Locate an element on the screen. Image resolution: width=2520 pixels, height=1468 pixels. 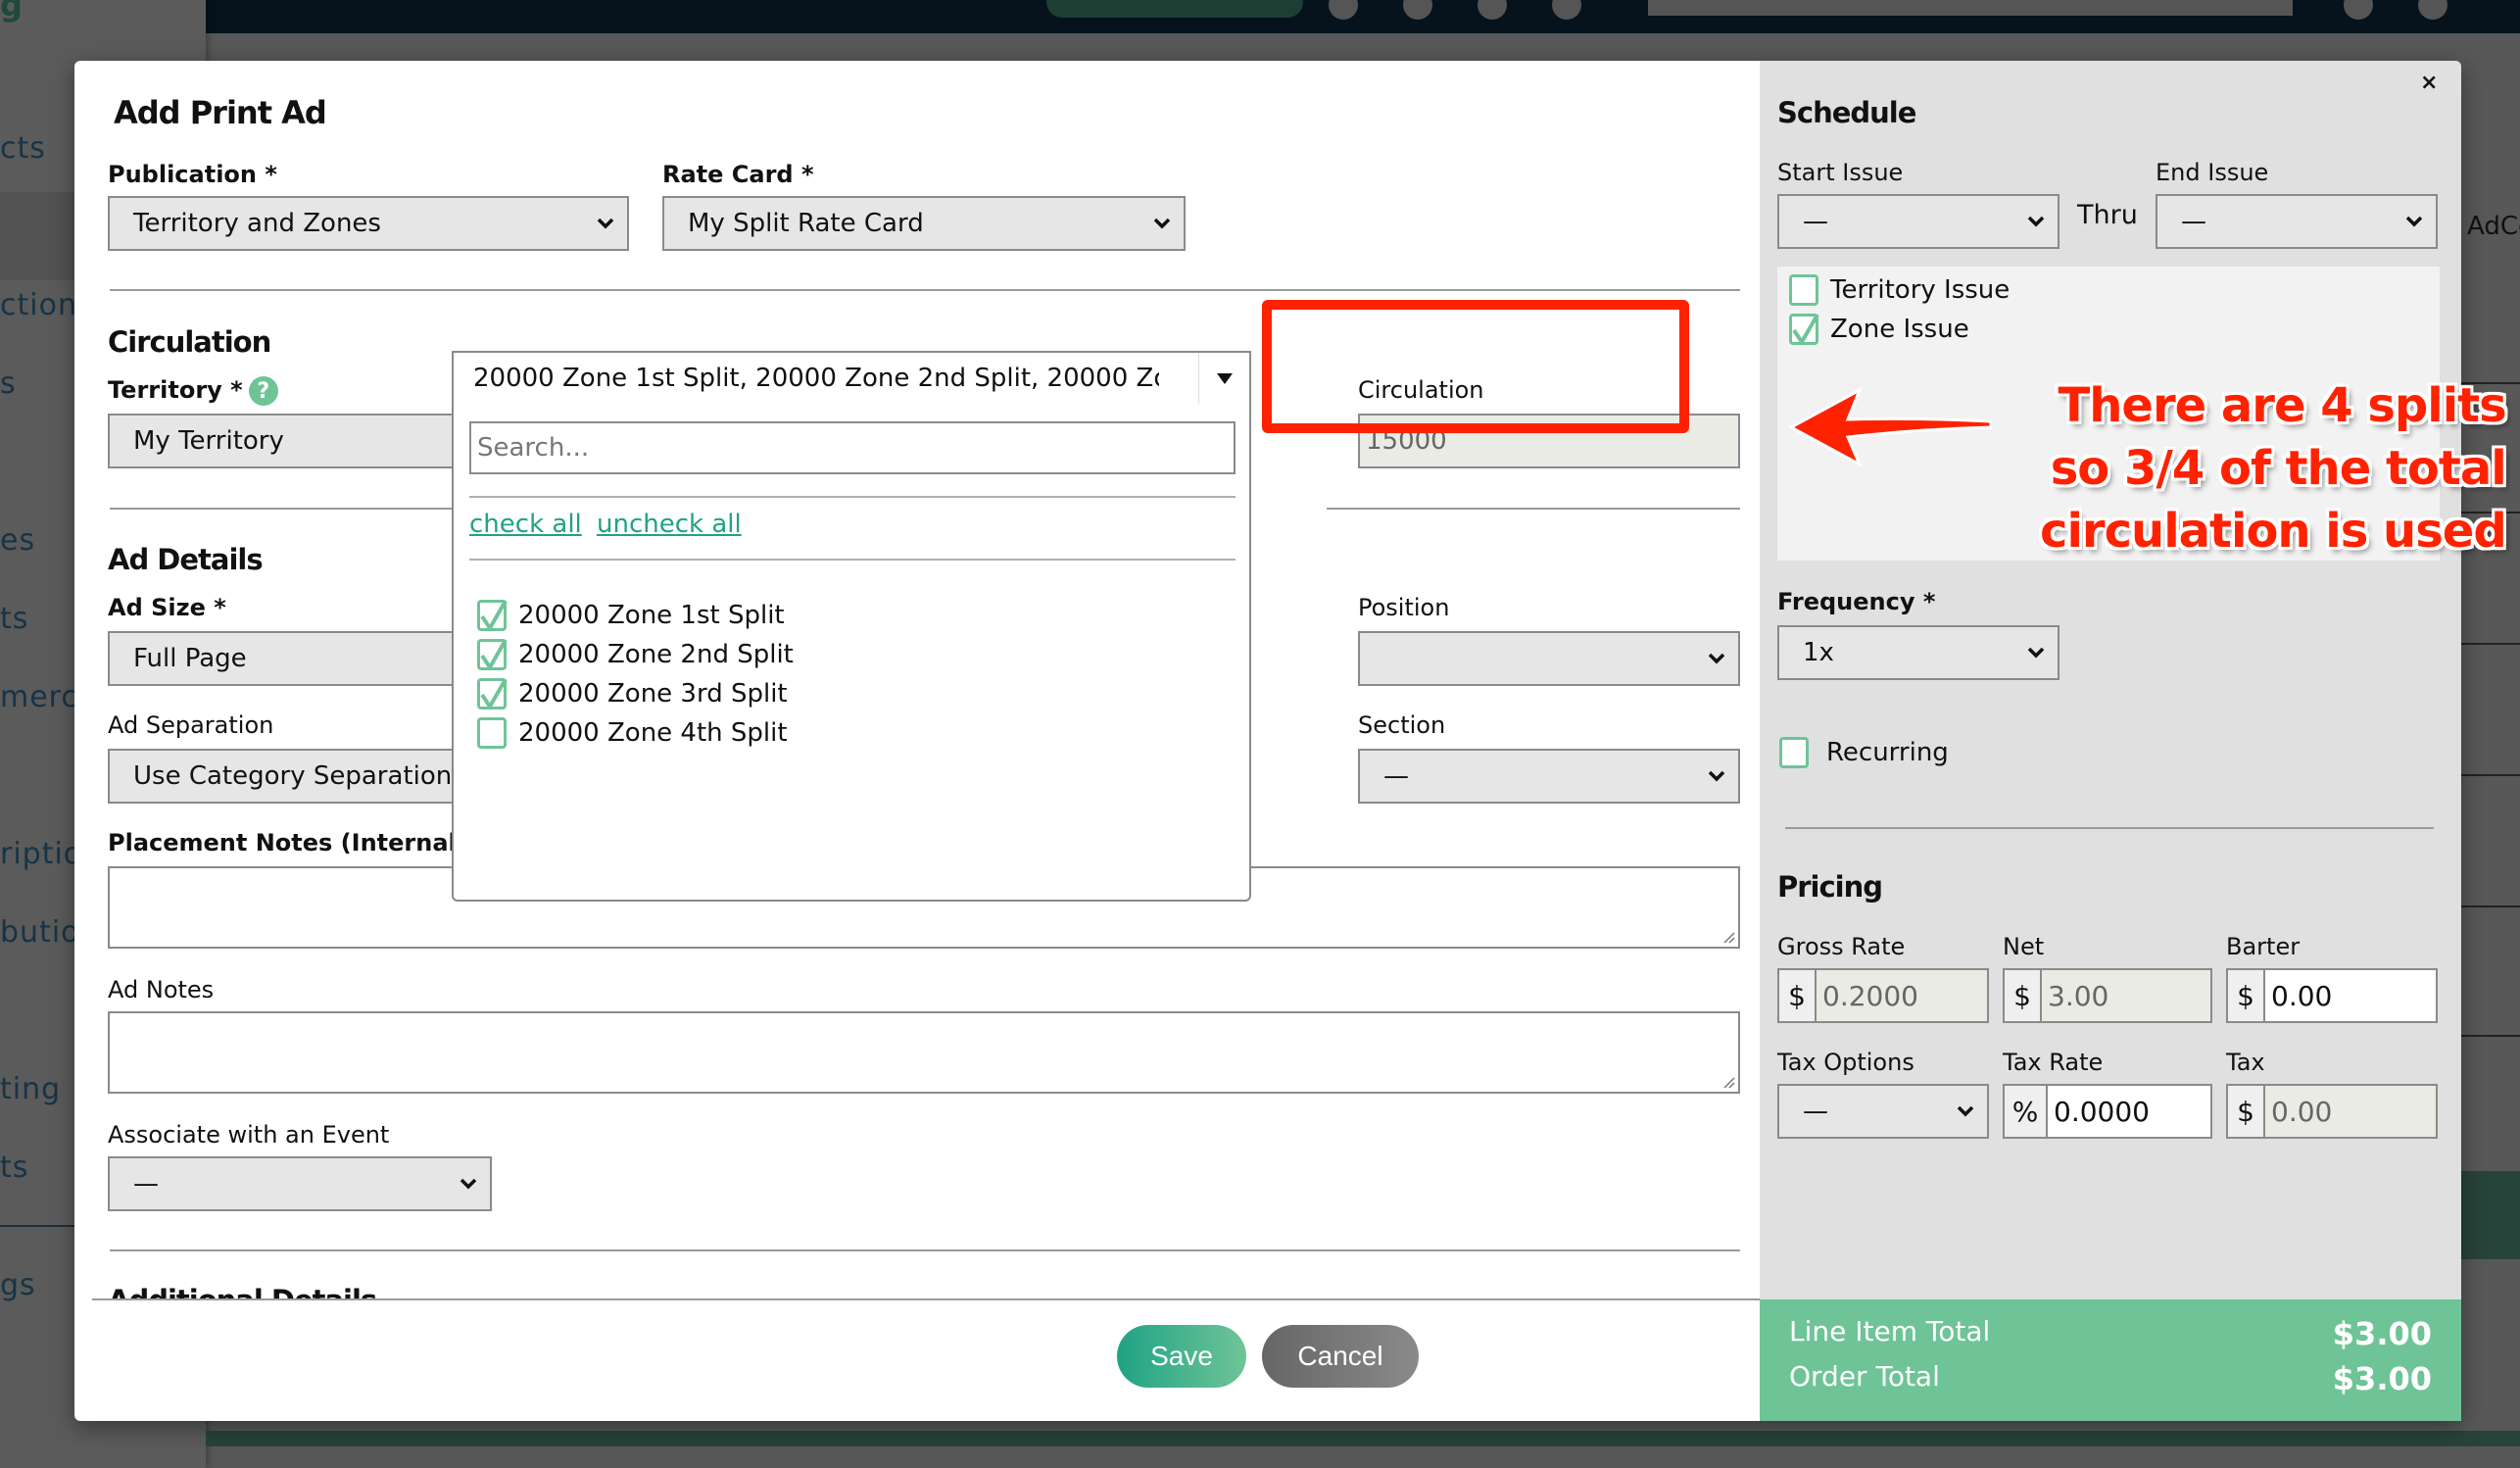
save-button: Save is located at coordinates (1181, 1356).